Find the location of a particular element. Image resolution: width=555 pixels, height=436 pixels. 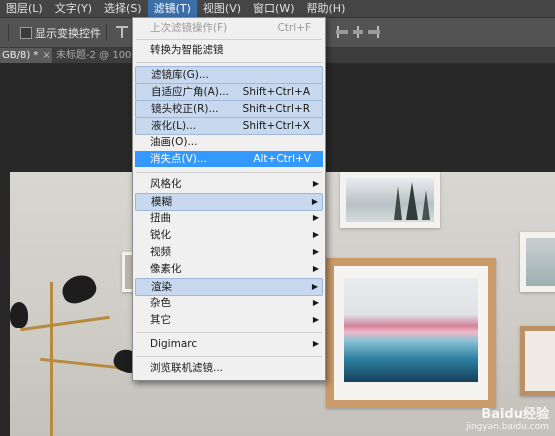

menu-item-label: 扭曲 is located at coordinates (160, 218).